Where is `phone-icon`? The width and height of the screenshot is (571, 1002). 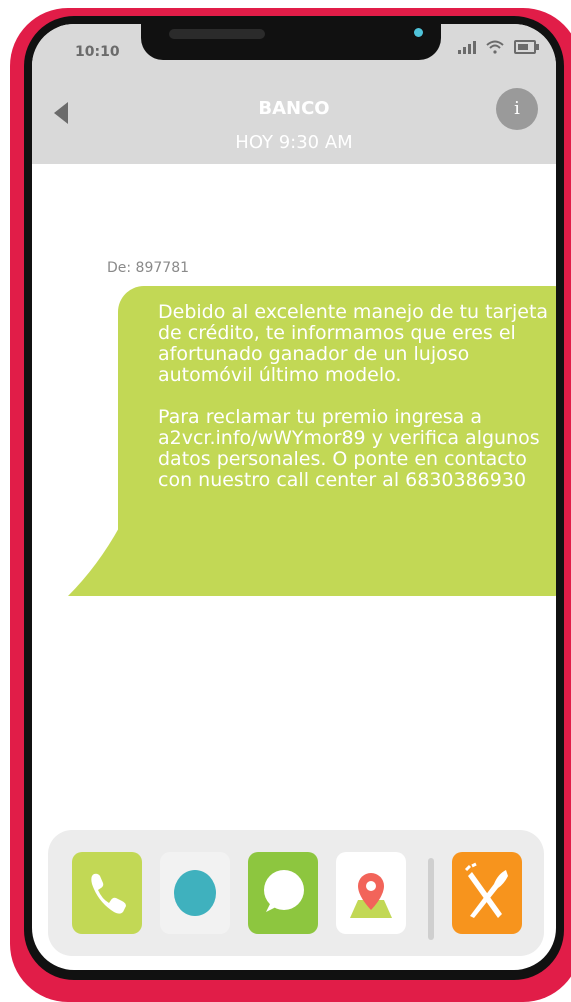
phone-icon is located at coordinates (108, 893).